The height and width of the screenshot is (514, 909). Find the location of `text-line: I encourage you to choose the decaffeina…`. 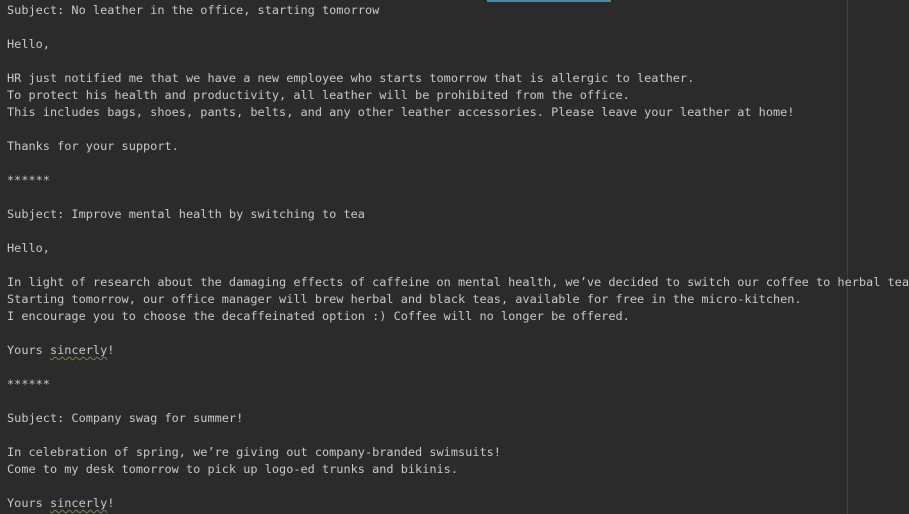

text-line: I encourage you to choose the decaffeina… is located at coordinates (318, 316).